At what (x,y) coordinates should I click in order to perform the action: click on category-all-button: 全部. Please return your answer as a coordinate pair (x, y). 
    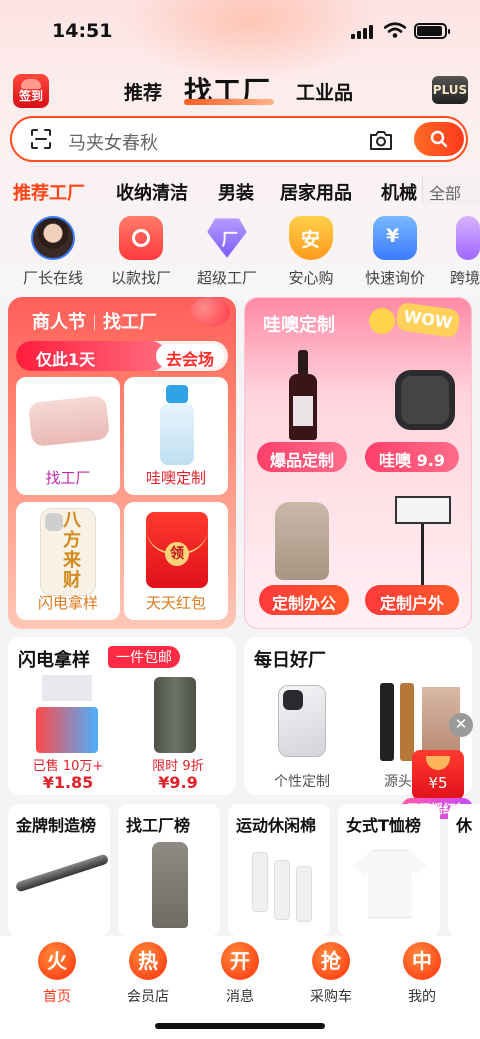
    Looking at the image, I should click on (451, 190).